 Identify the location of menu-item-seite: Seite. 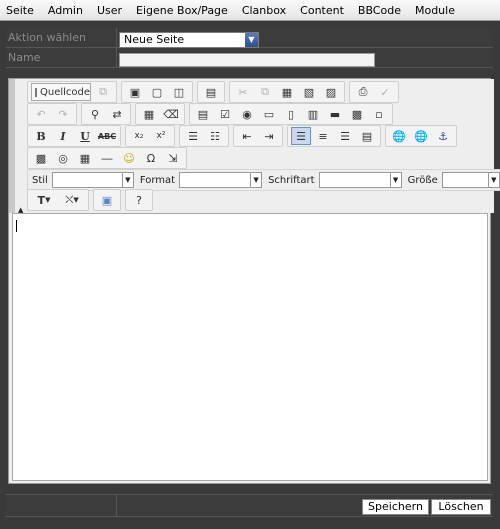
(20, 10).